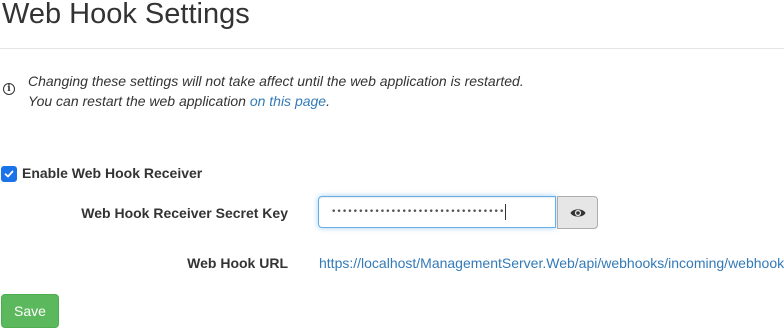 The height and width of the screenshot is (329, 784). I want to click on checkmark-icon, so click(9, 174).